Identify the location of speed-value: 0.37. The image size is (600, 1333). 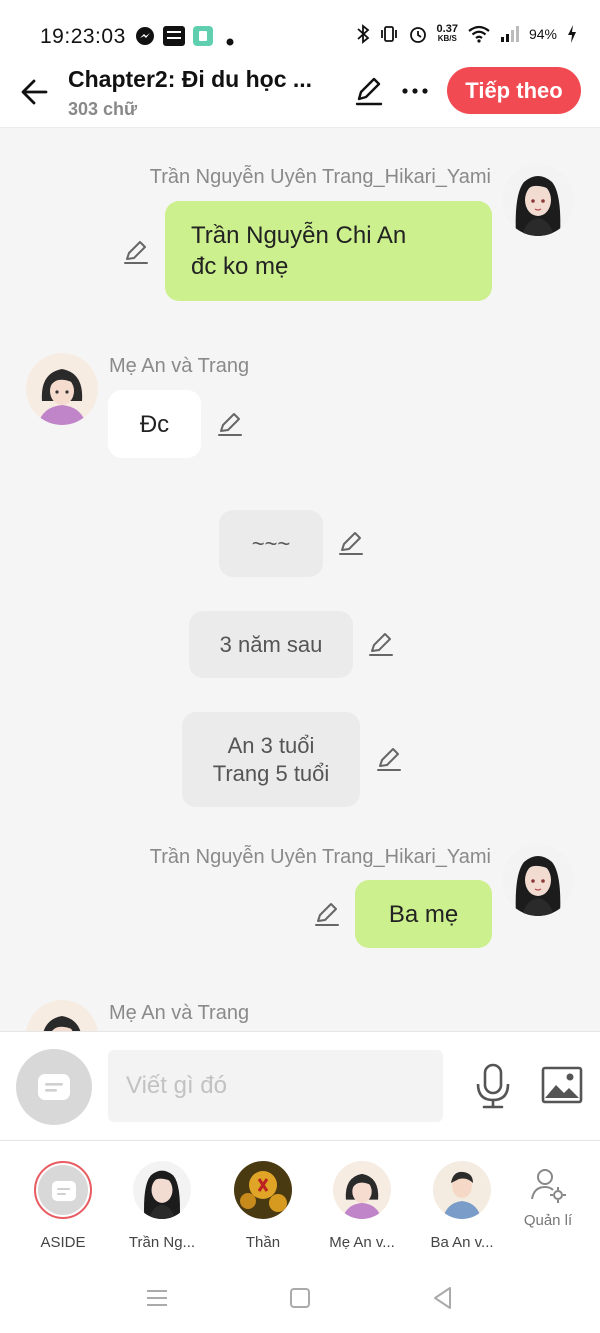
(447, 29).